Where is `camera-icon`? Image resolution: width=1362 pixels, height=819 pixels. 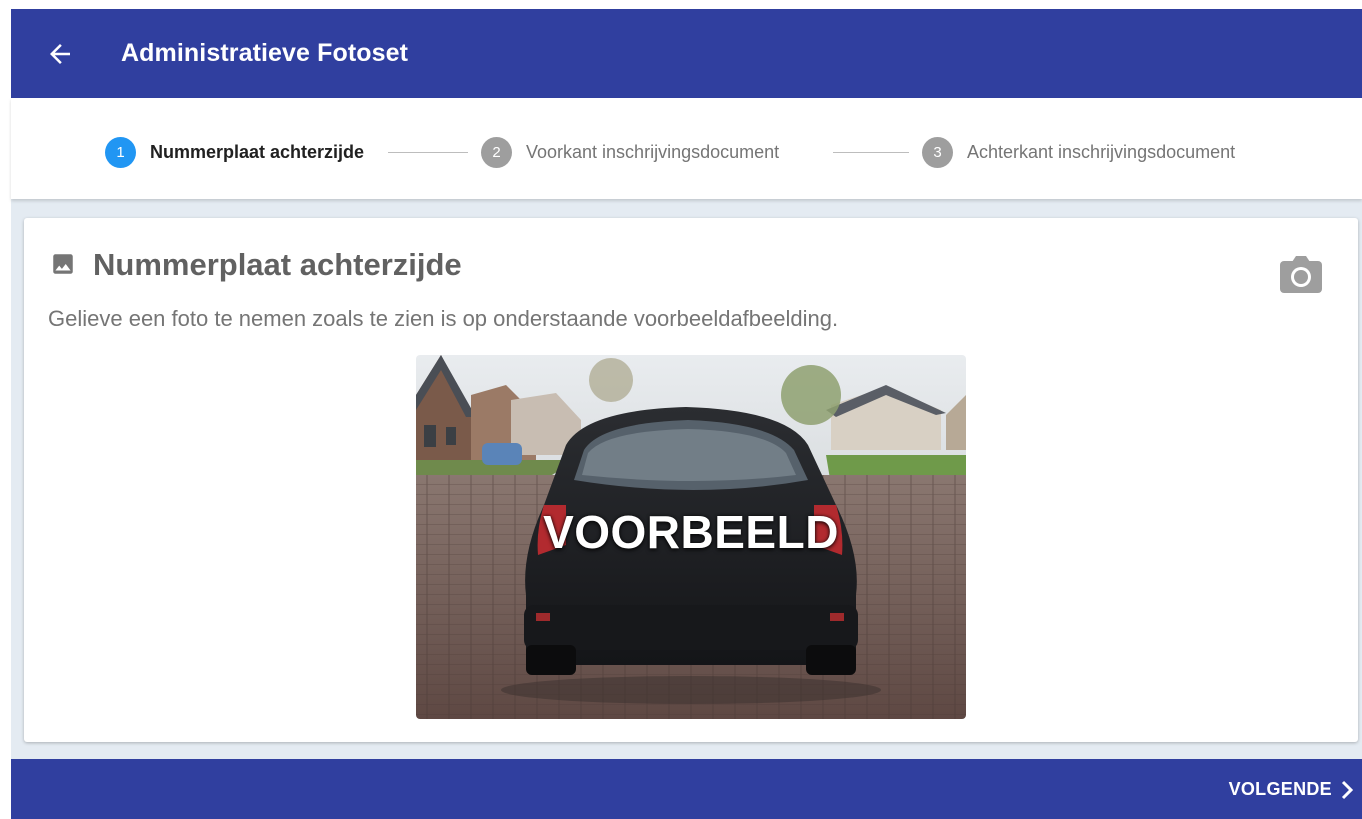 camera-icon is located at coordinates (1301, 275).